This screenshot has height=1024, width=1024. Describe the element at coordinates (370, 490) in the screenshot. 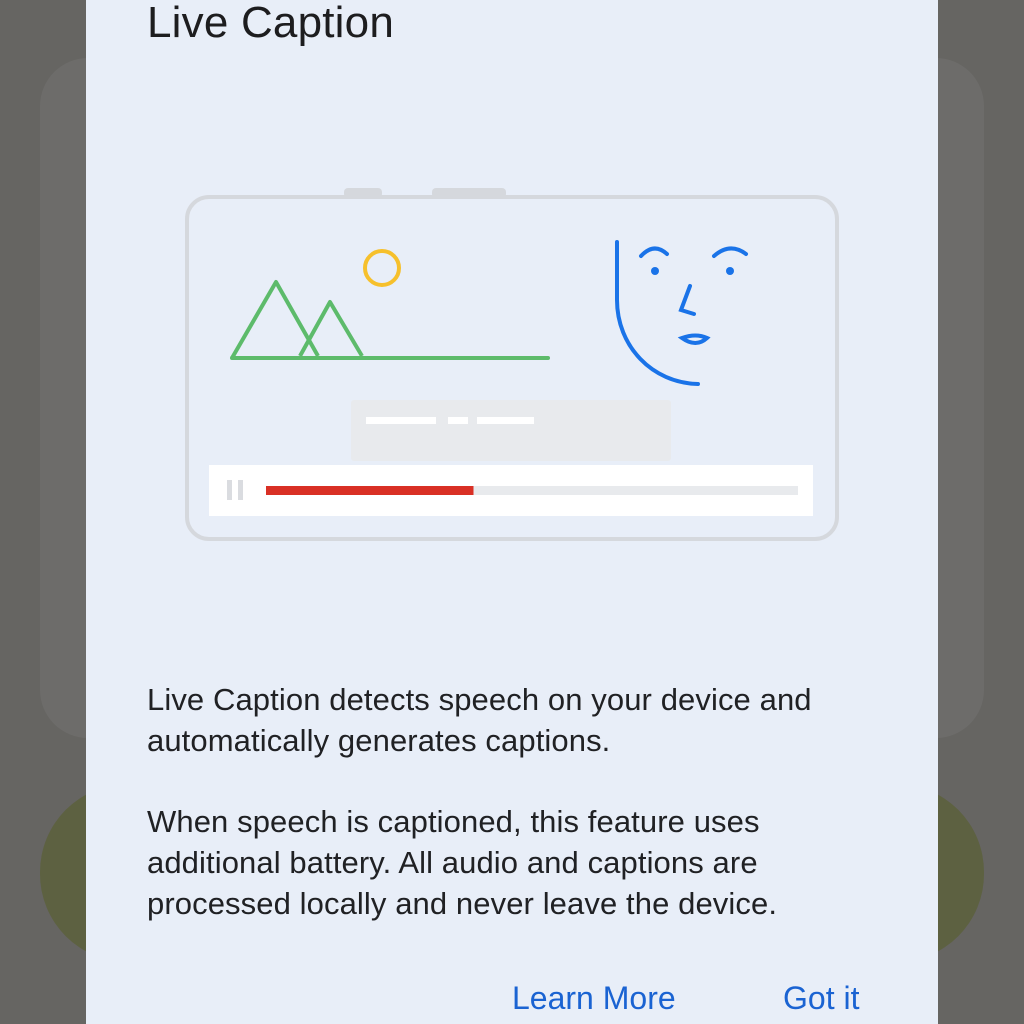

I see `progress-fill` at that location.